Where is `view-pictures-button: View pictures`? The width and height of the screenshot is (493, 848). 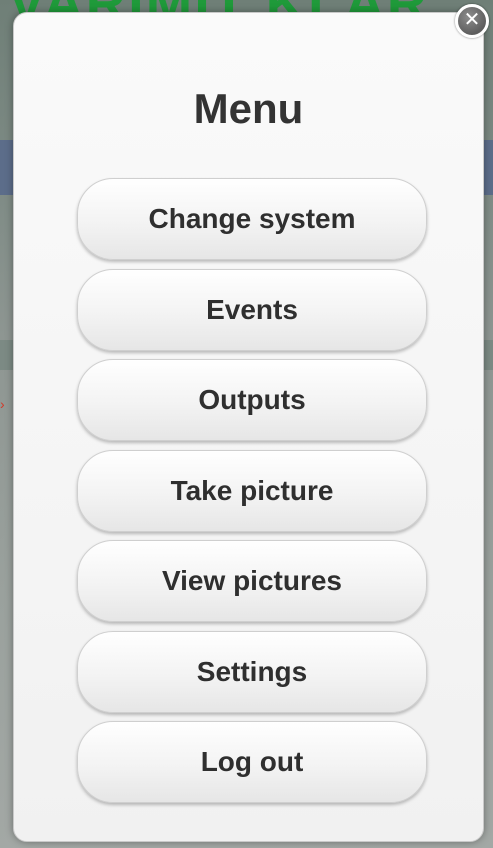 view-pictures-button: View pictures is located at coordinates (252, 581).